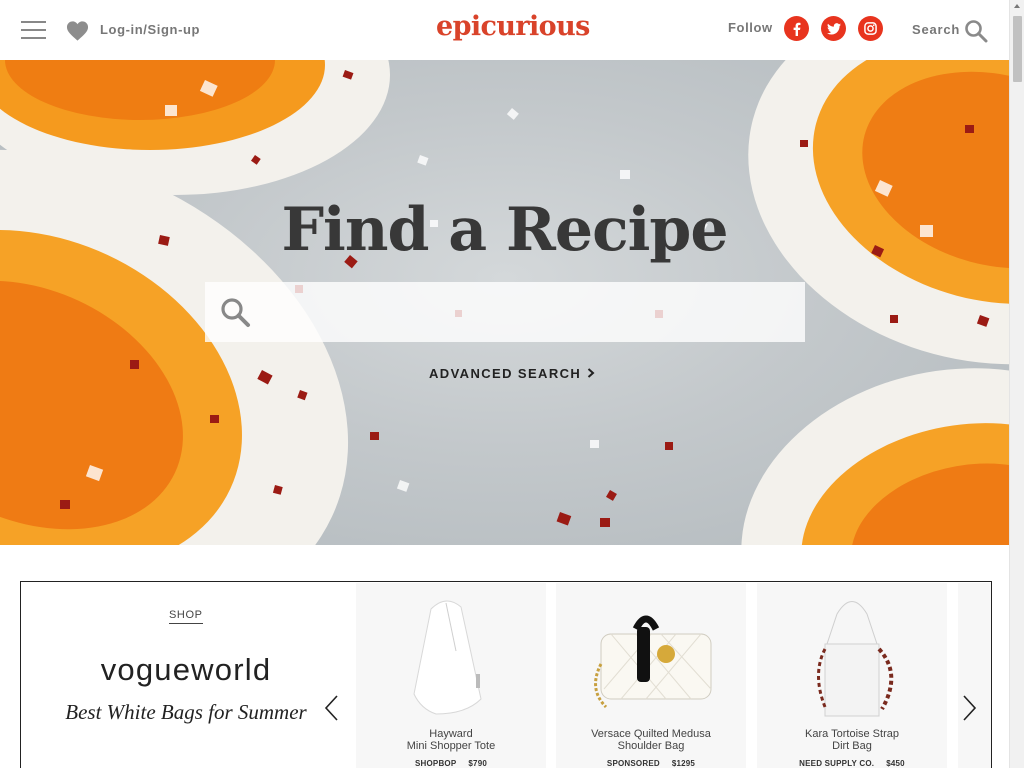 The image size is (1024, 768). What do you see at coordinates (513, 26) in the screenshot?
I see `site-logo: epicurious` at bounding box center [513, 26].